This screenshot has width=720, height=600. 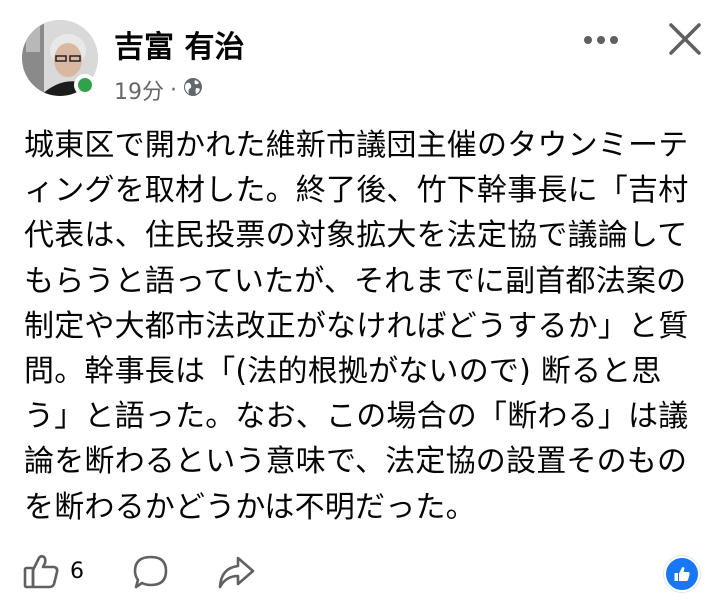 I want to click on post-actions-bar: 6, so click(x=360, y=574).